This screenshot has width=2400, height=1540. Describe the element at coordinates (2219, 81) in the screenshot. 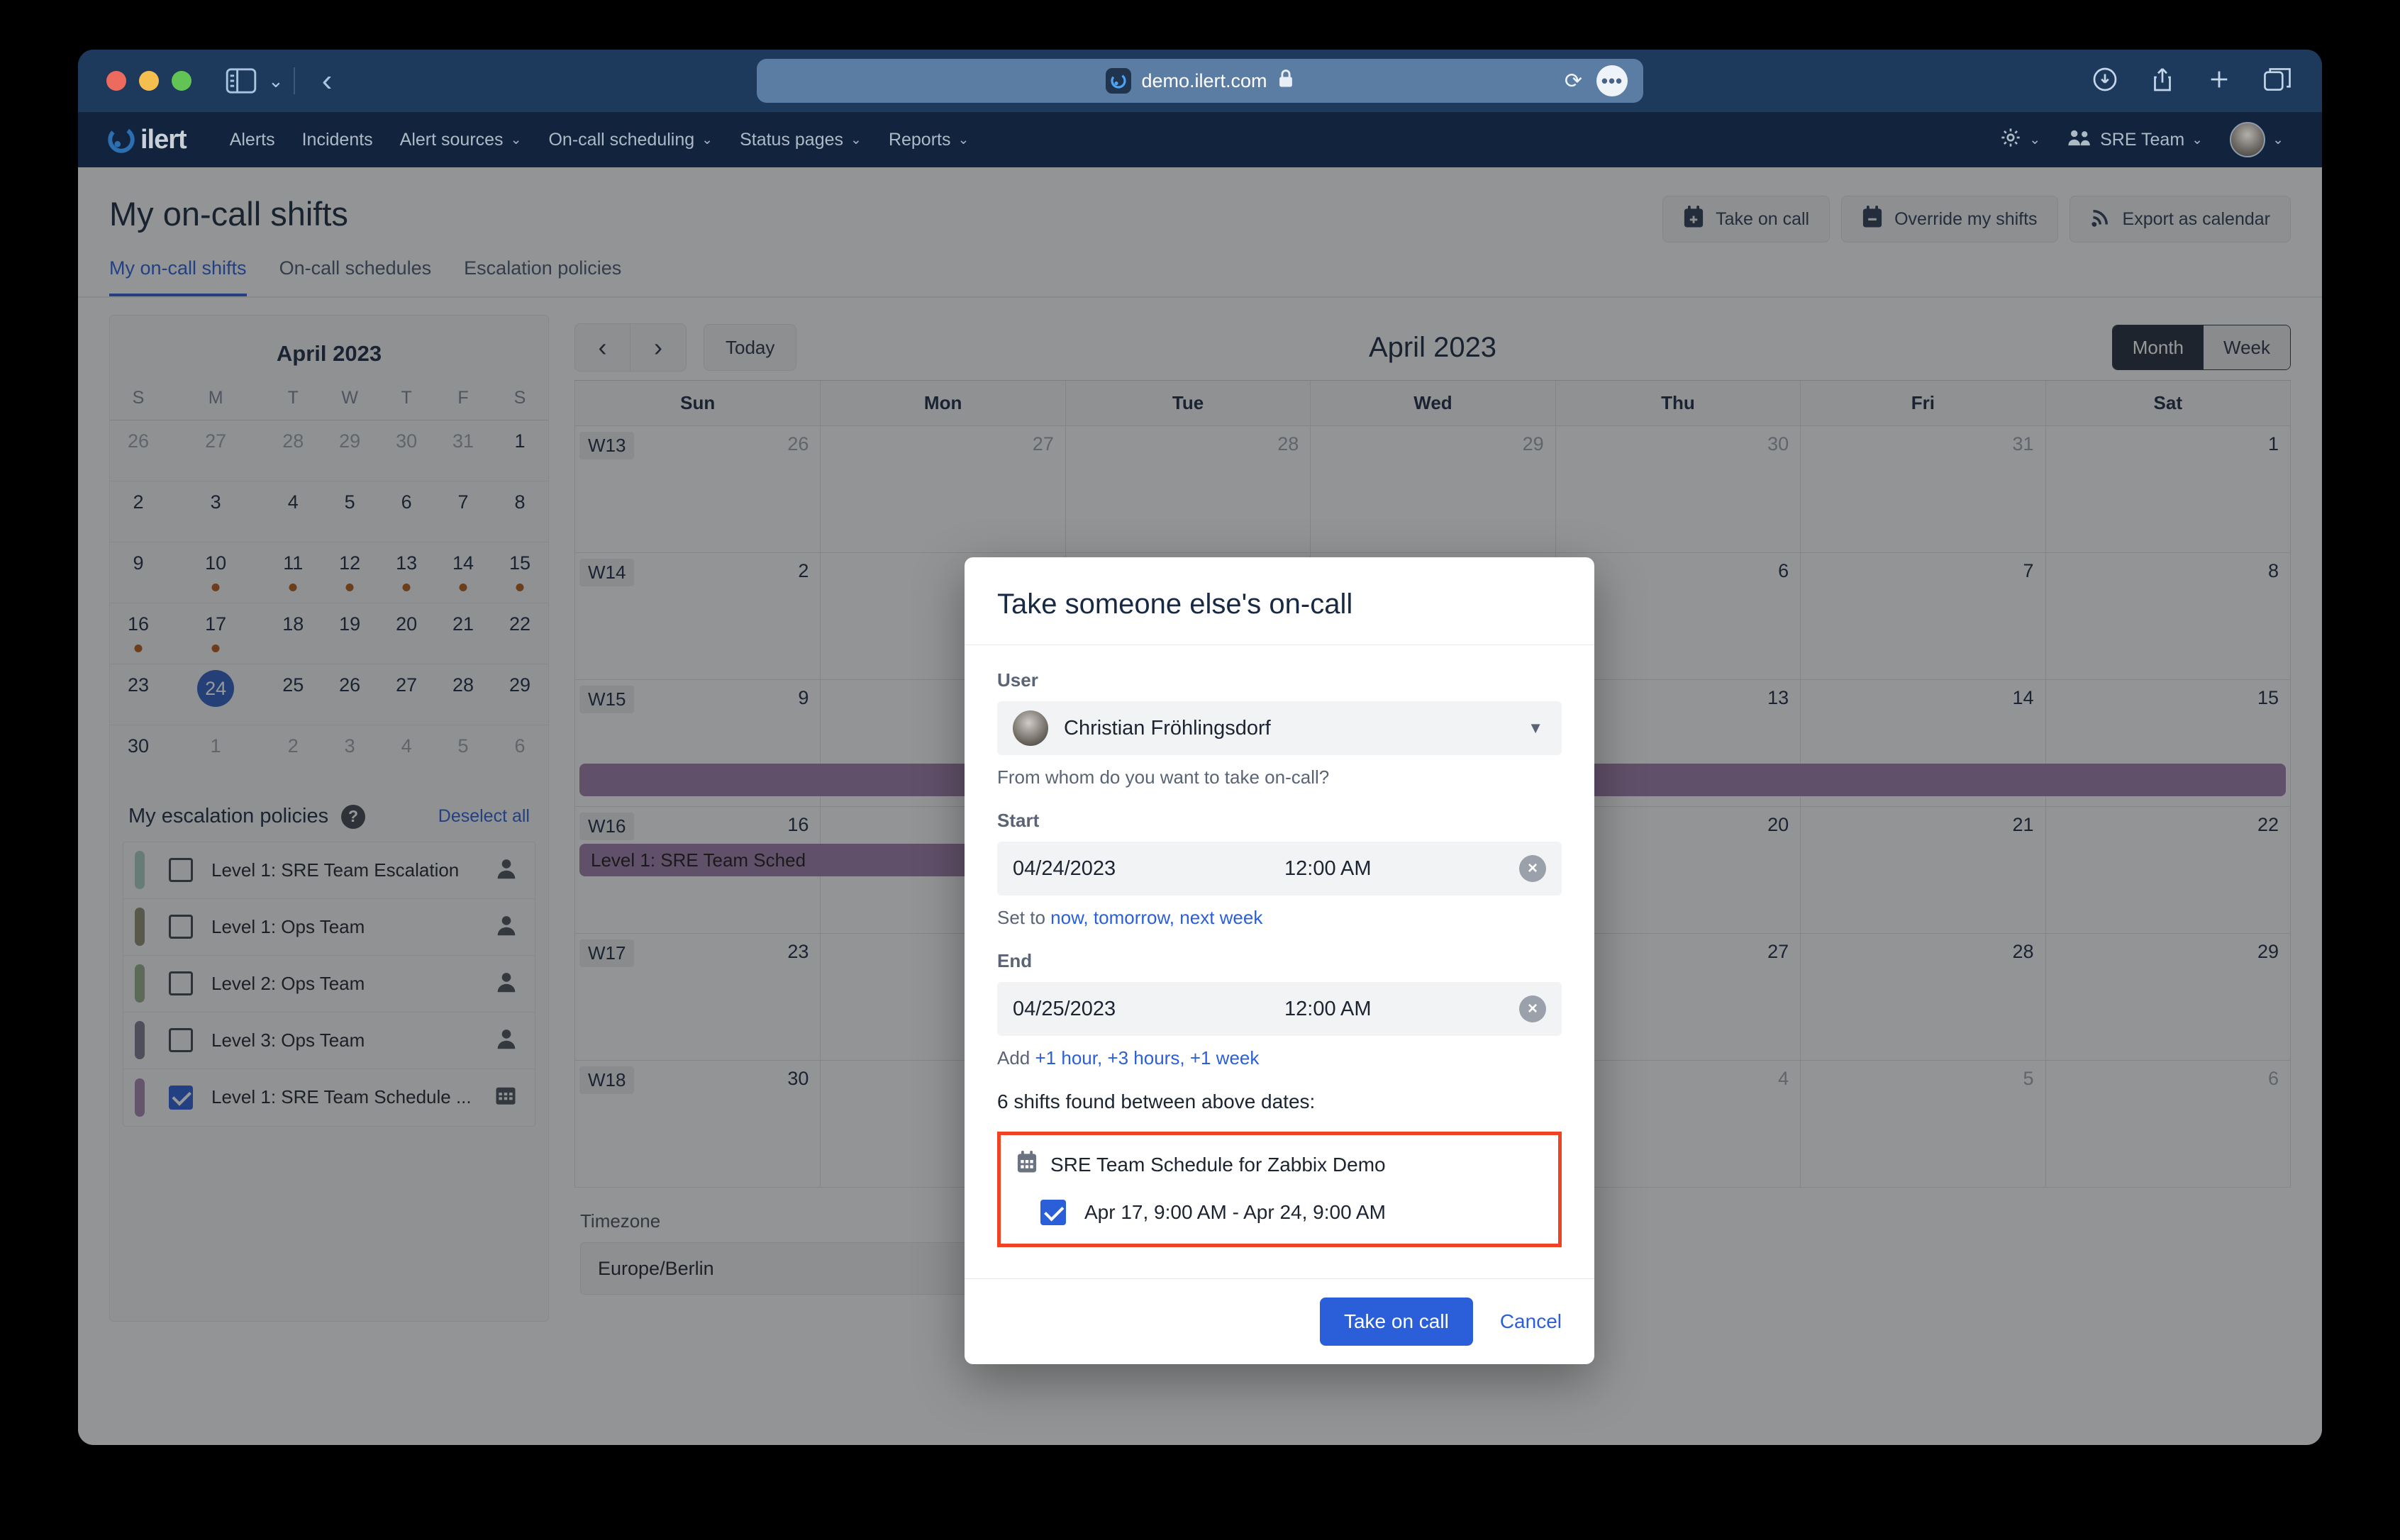

I see `plus-icon` at that location.